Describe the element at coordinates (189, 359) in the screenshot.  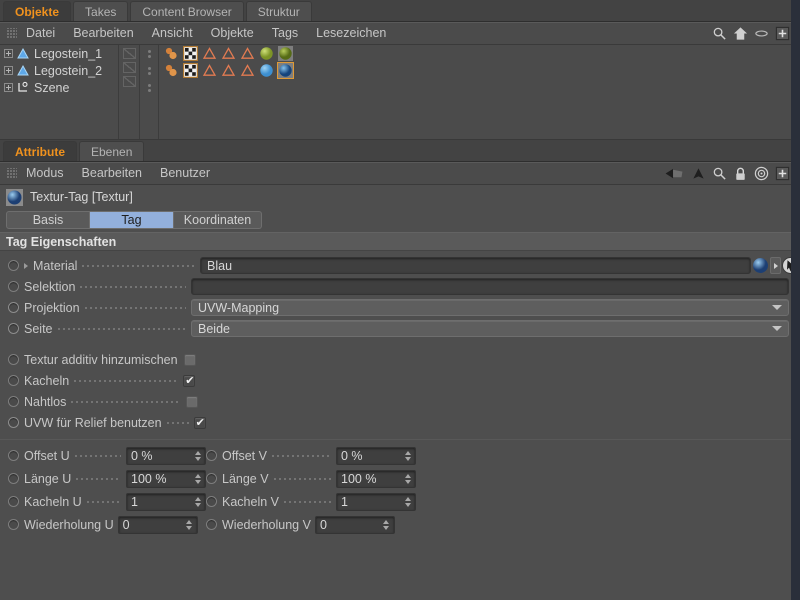
I see `checkbox-textur-additiv` at that location.